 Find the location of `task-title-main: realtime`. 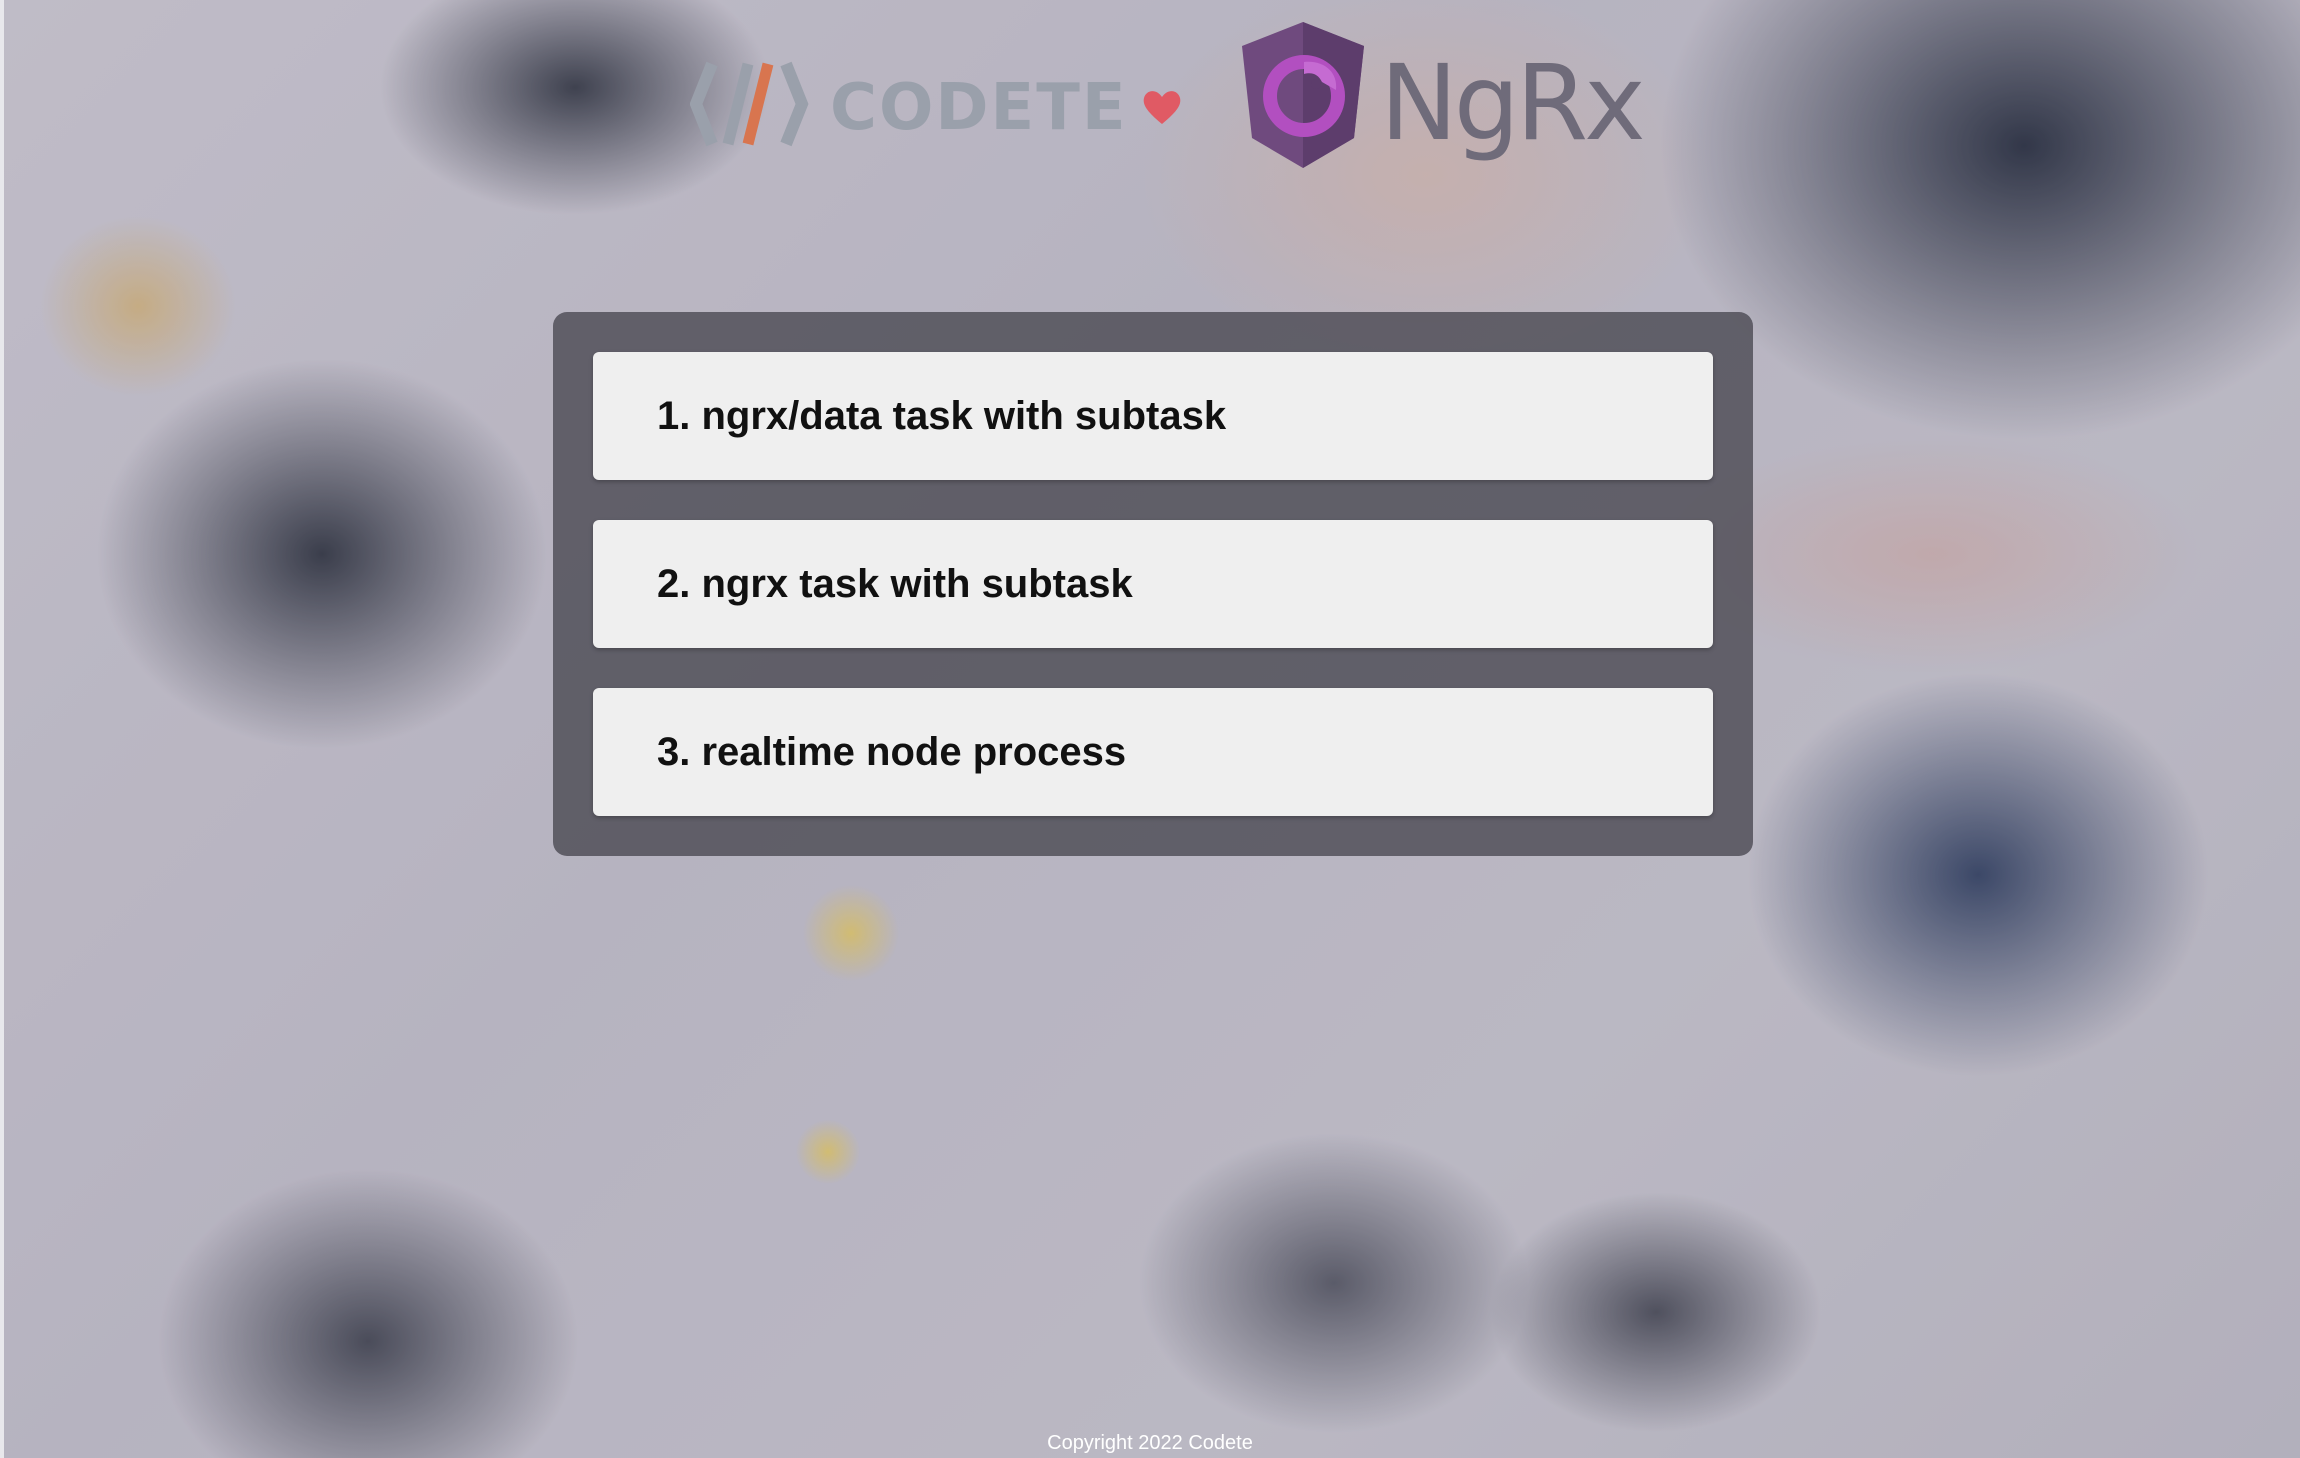

task-title-main: realtime is located at coordinates (778, 752).